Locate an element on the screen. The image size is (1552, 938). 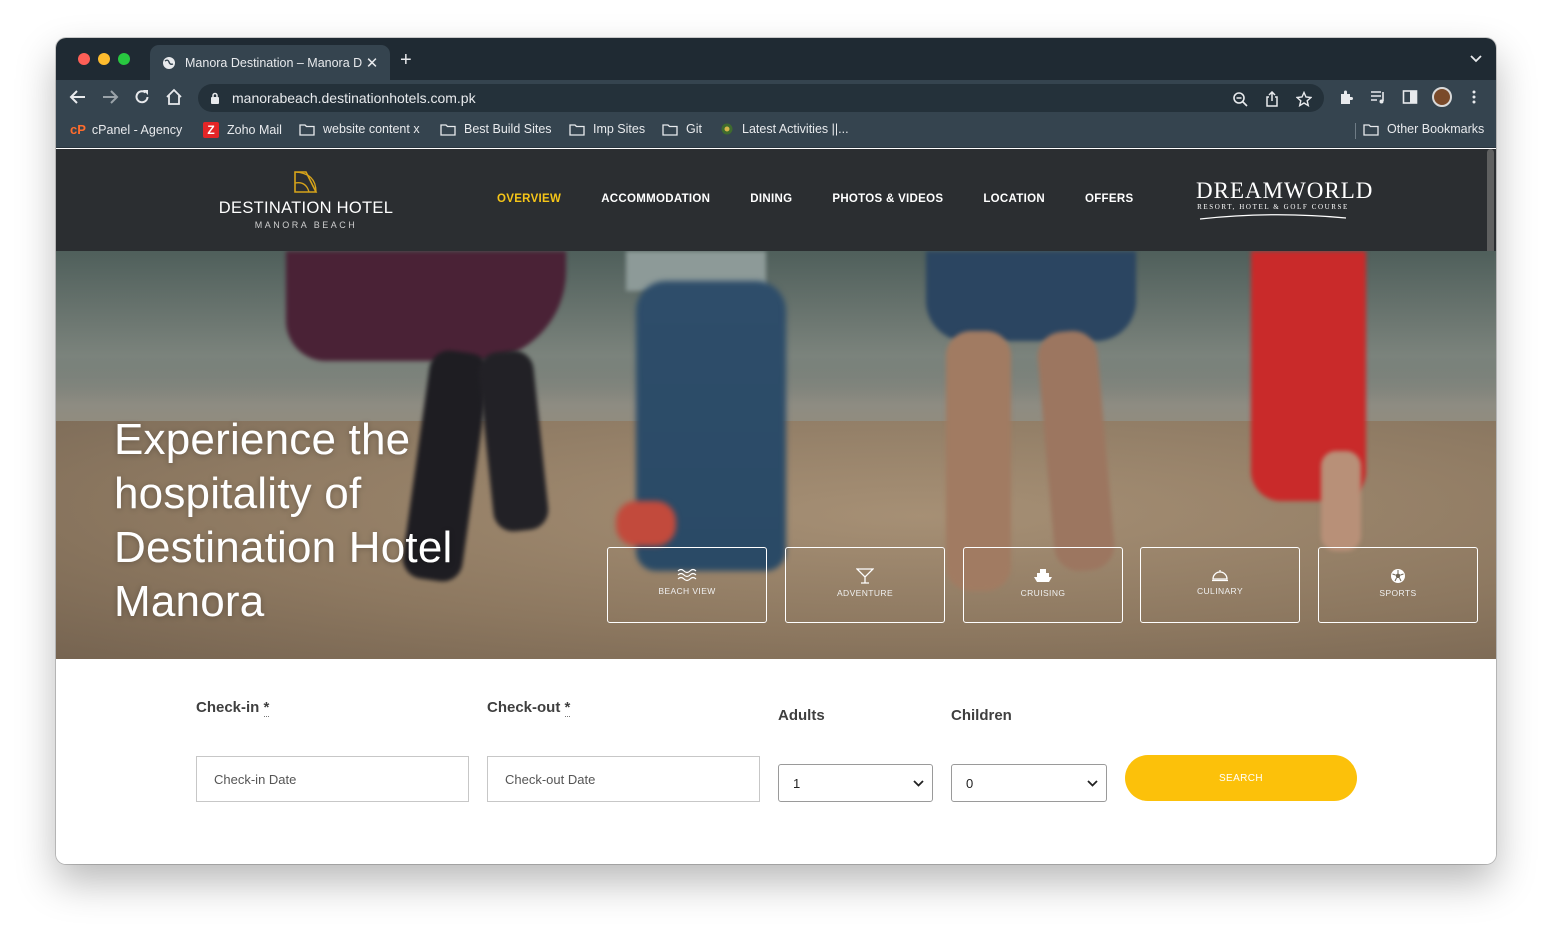
new-tab-button: + is located at coordinates (406, 60).